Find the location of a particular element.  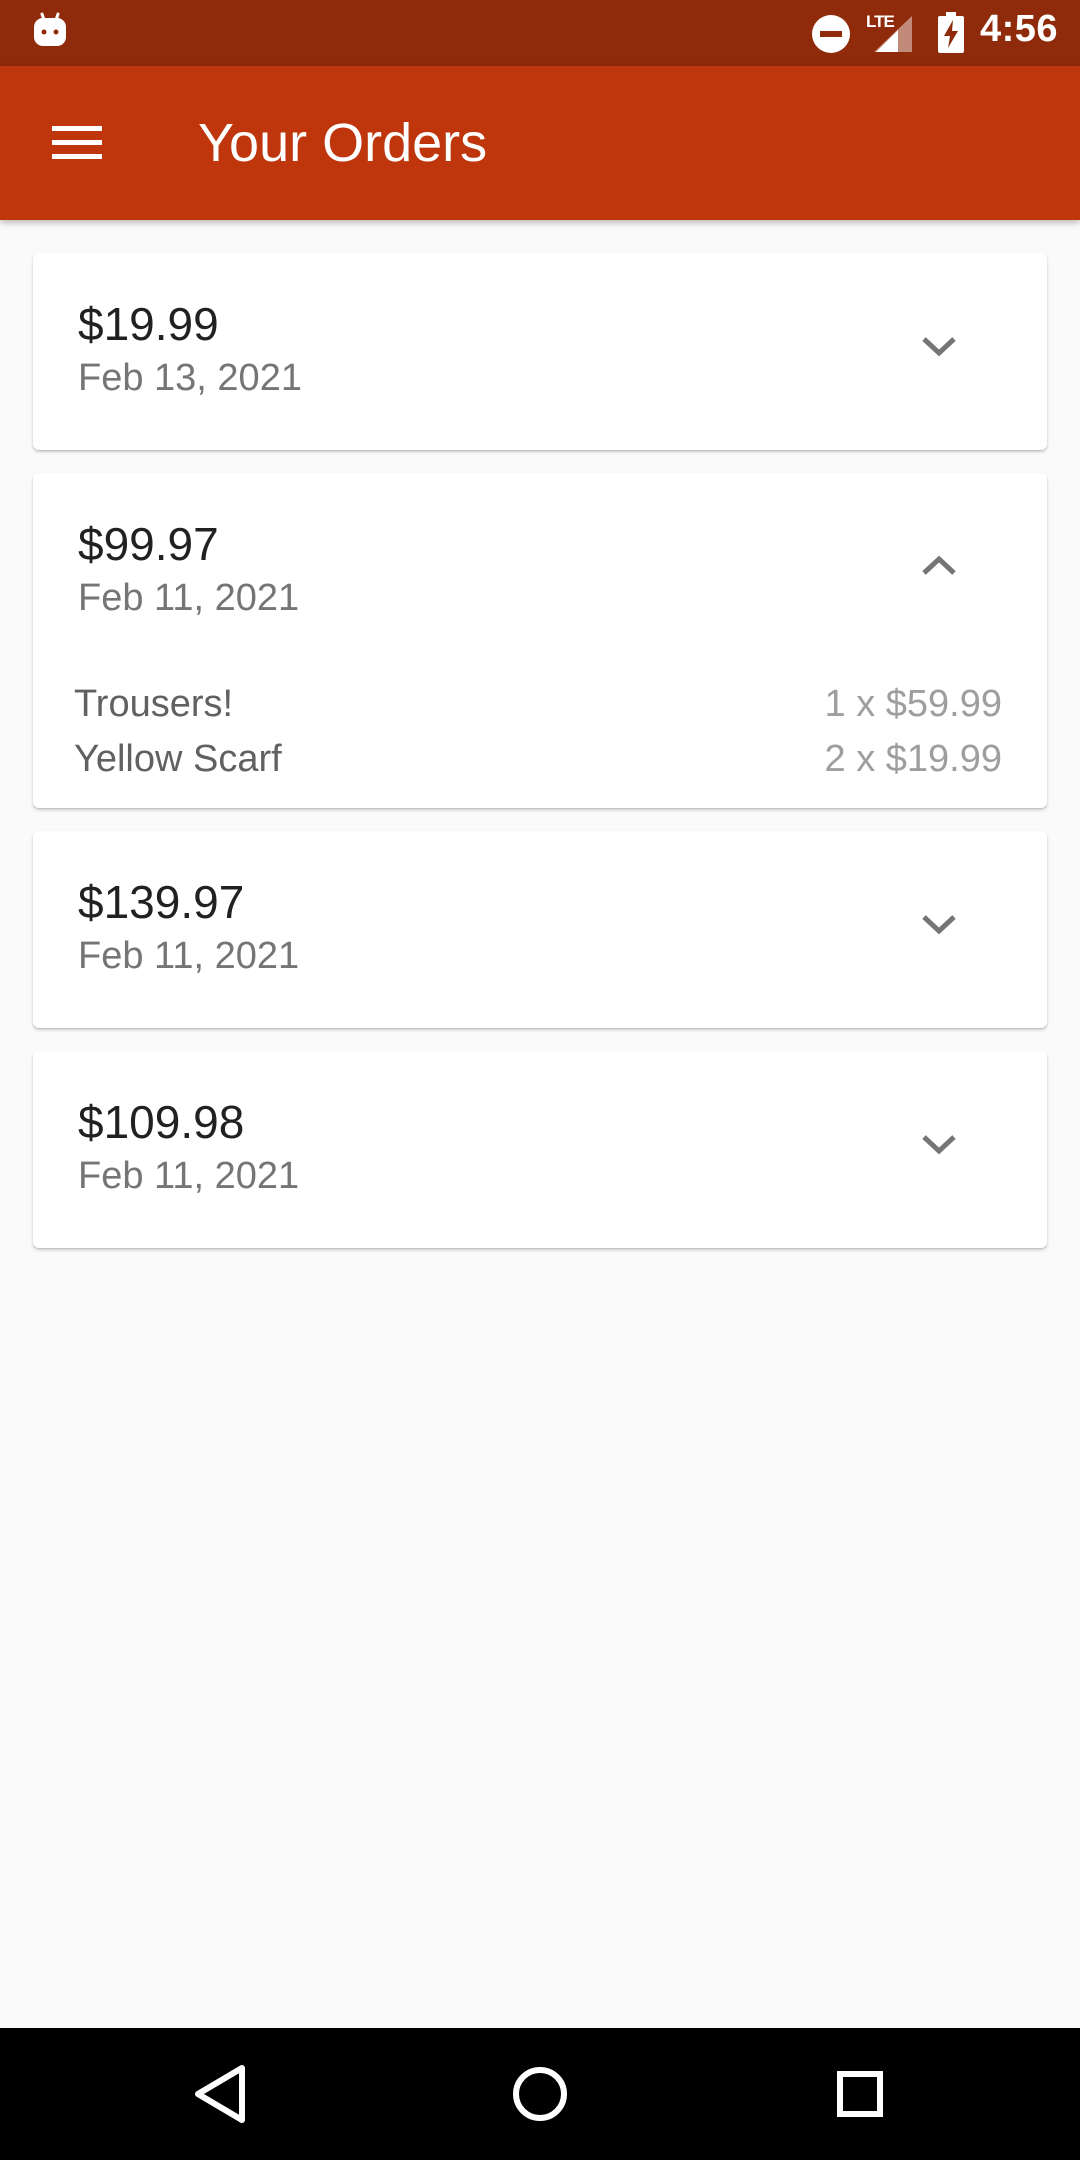

hamburger-menu-icon is located at coordinates (77, 142).